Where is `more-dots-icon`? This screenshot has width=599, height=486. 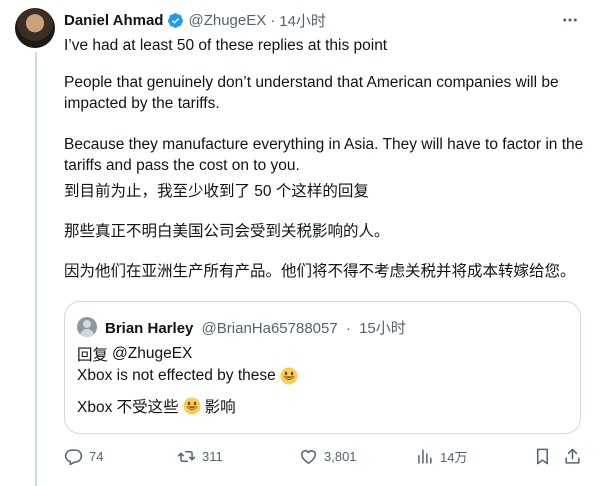 more-dots-icon is located at coordinates (570, 20).